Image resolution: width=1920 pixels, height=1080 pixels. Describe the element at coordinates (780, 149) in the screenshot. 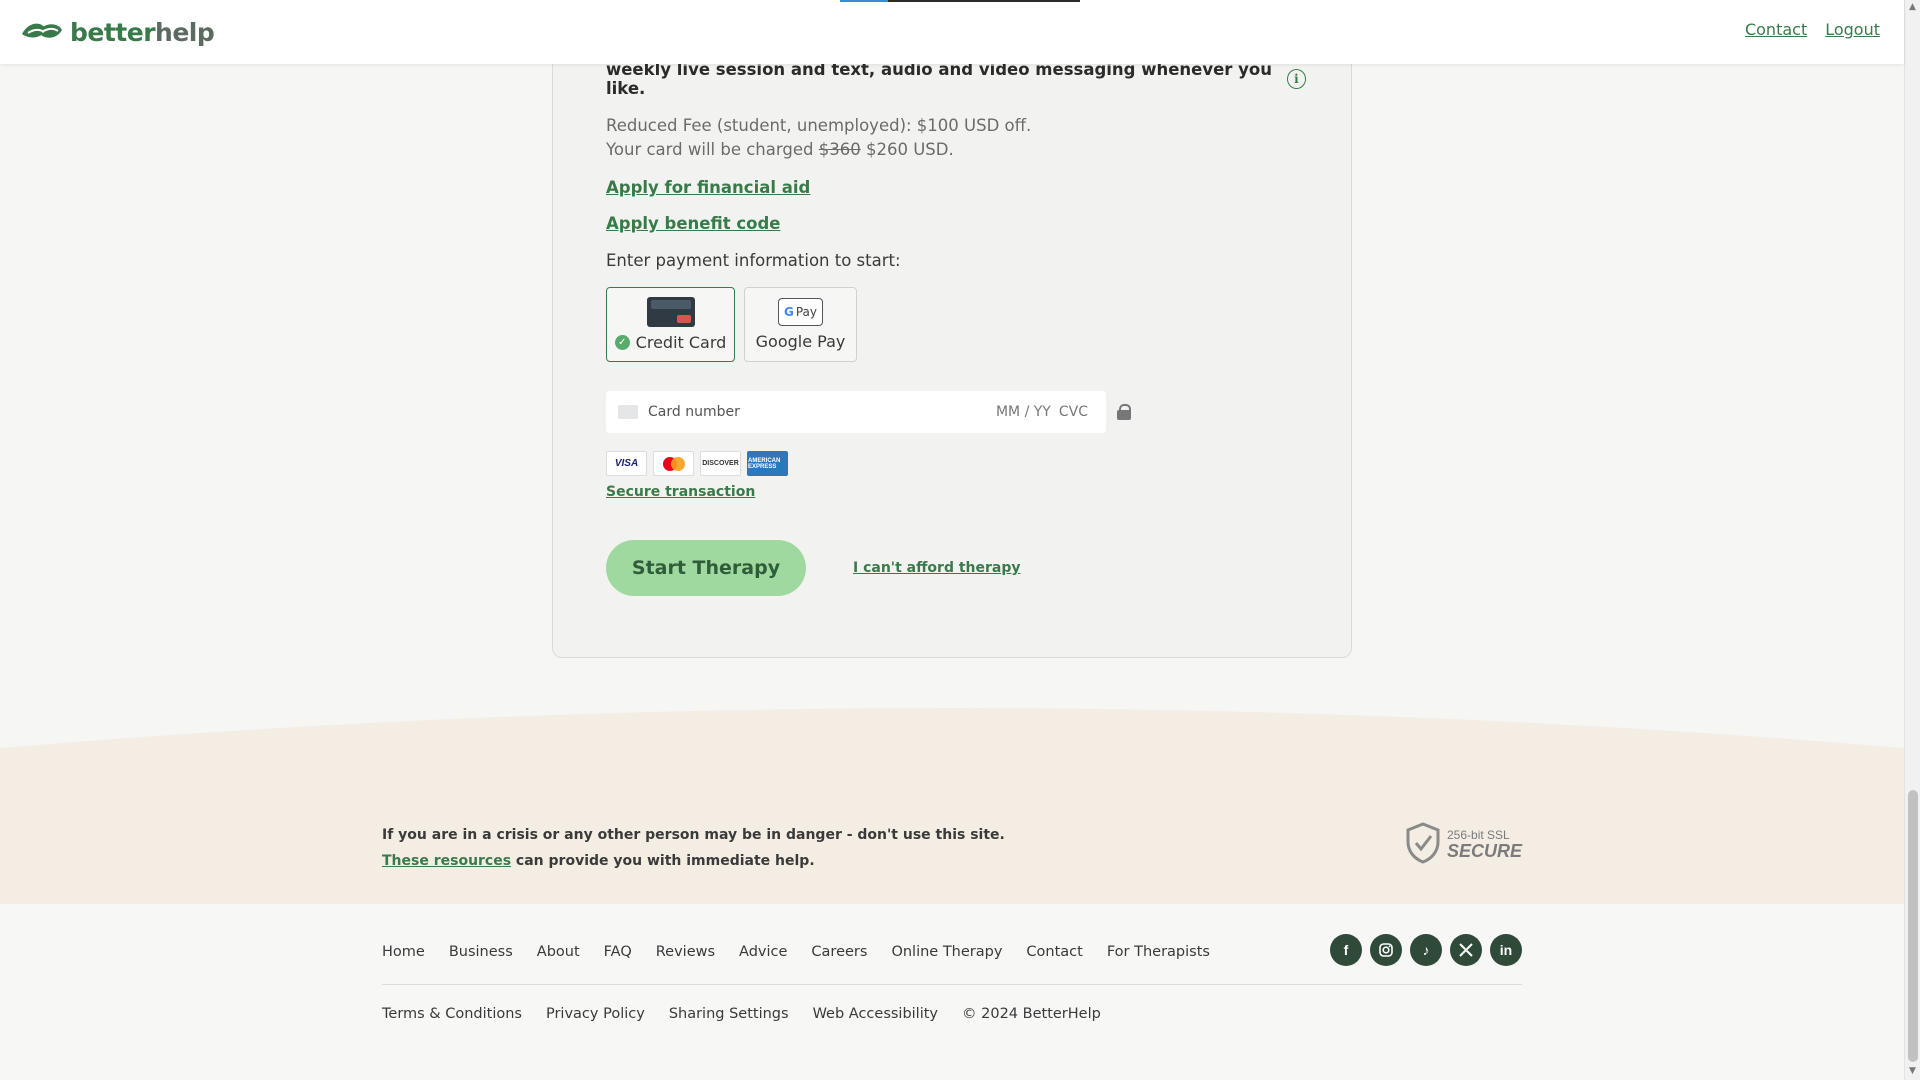

I see `charge-text: Your card will be charged $360 $260 USD.` at that location.